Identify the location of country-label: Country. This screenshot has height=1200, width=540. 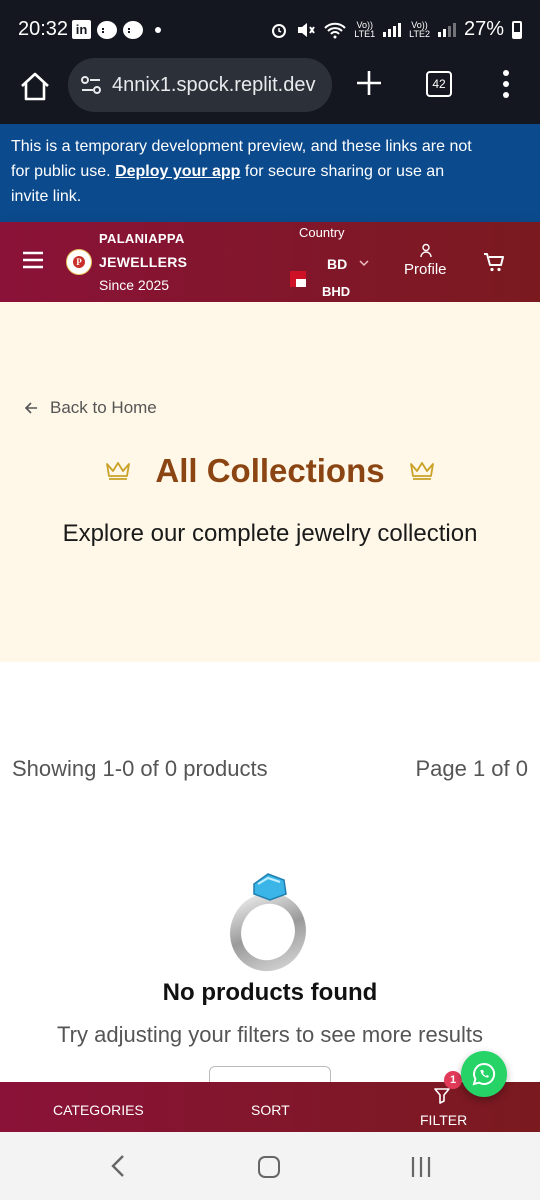
(322, 232).